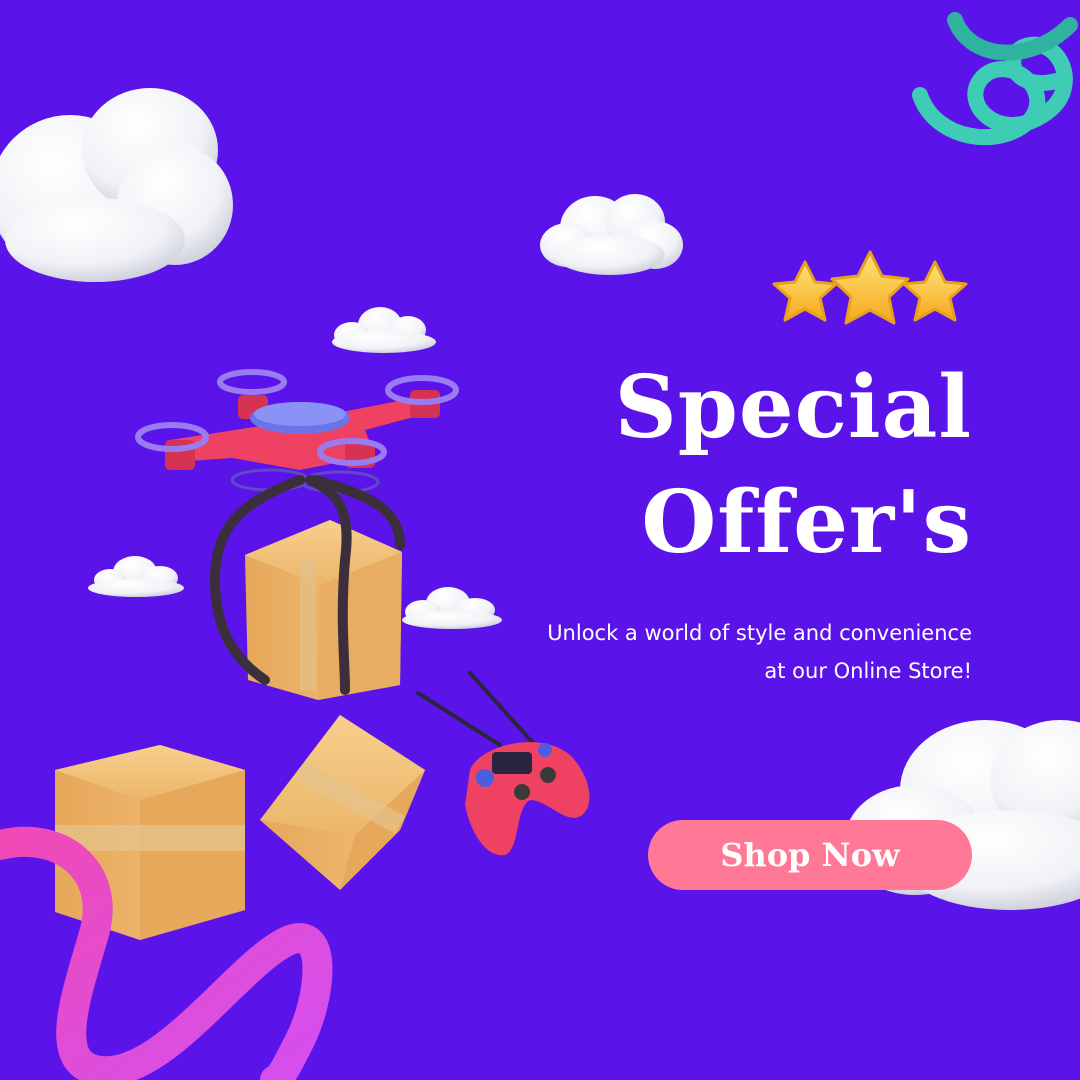 The width and height of the screenshot is (1080, 1080). What do you see at coordinates (323, 610) in the screenshot?
I see `parcel-box-icon` at bounding box center [323, 610].